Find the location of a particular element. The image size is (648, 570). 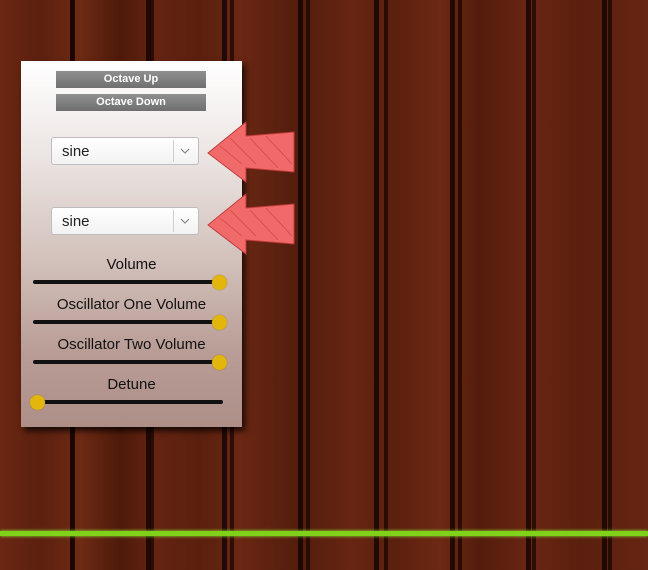

oscillator-two-value: sine is located at coordinates (76, 221).